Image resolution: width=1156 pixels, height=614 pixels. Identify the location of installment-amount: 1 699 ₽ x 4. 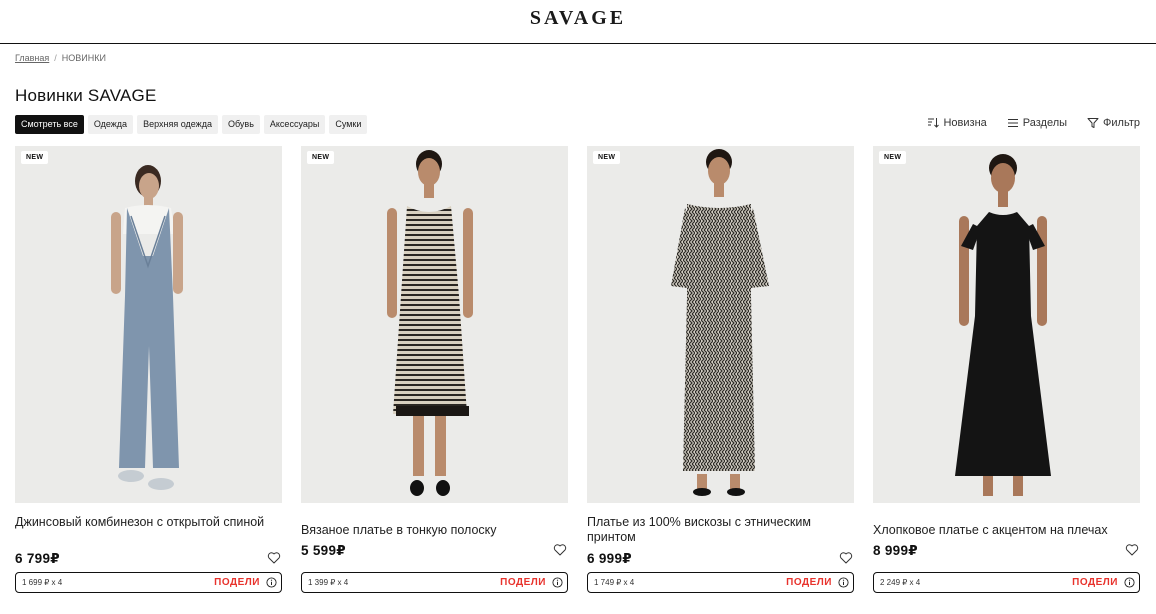
(42, 582).